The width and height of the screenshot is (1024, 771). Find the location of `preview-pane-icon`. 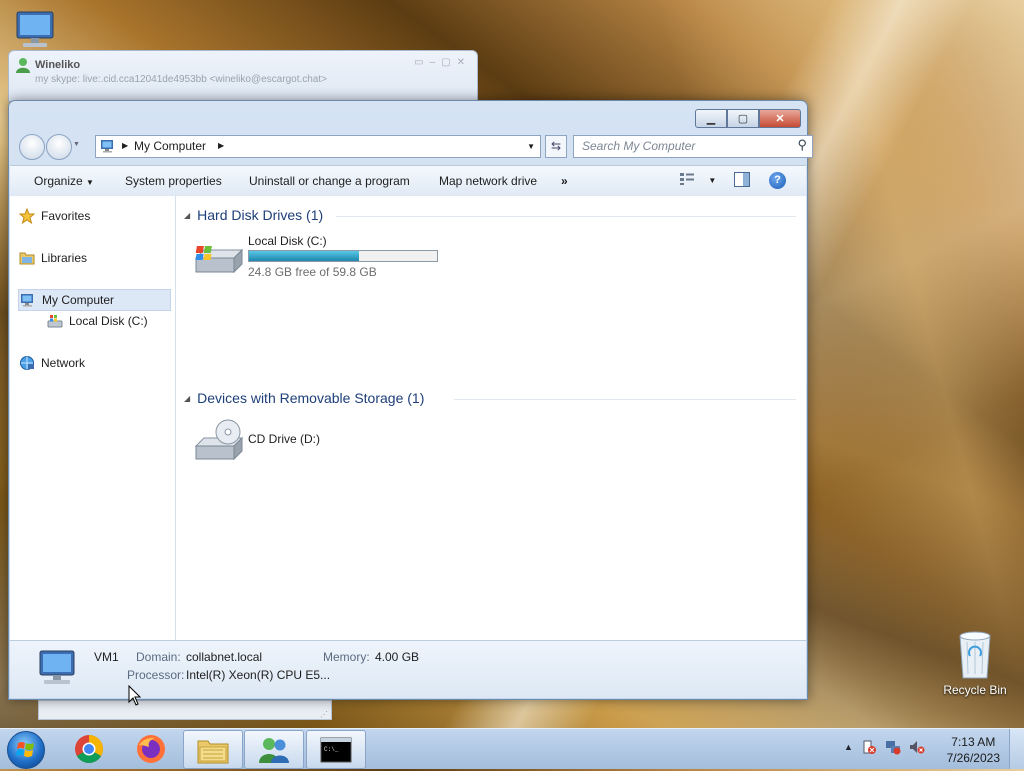

preview-pane-icon is located at coordinates (742, 179).